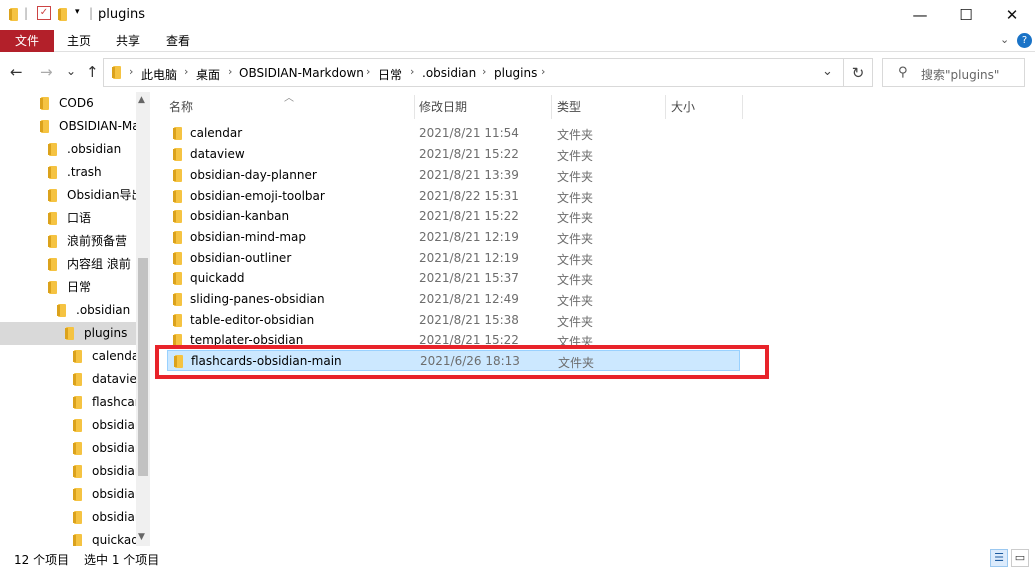 This screenshot has width=1035, height=570. I want to click on recent-locations-icon: ⌄, so click(71, 71).